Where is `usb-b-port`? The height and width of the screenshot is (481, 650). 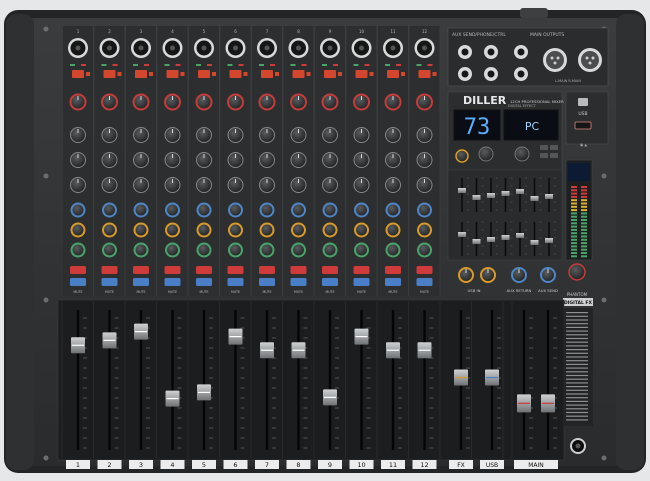 usb-b-port is located at coordinates (583, 102).